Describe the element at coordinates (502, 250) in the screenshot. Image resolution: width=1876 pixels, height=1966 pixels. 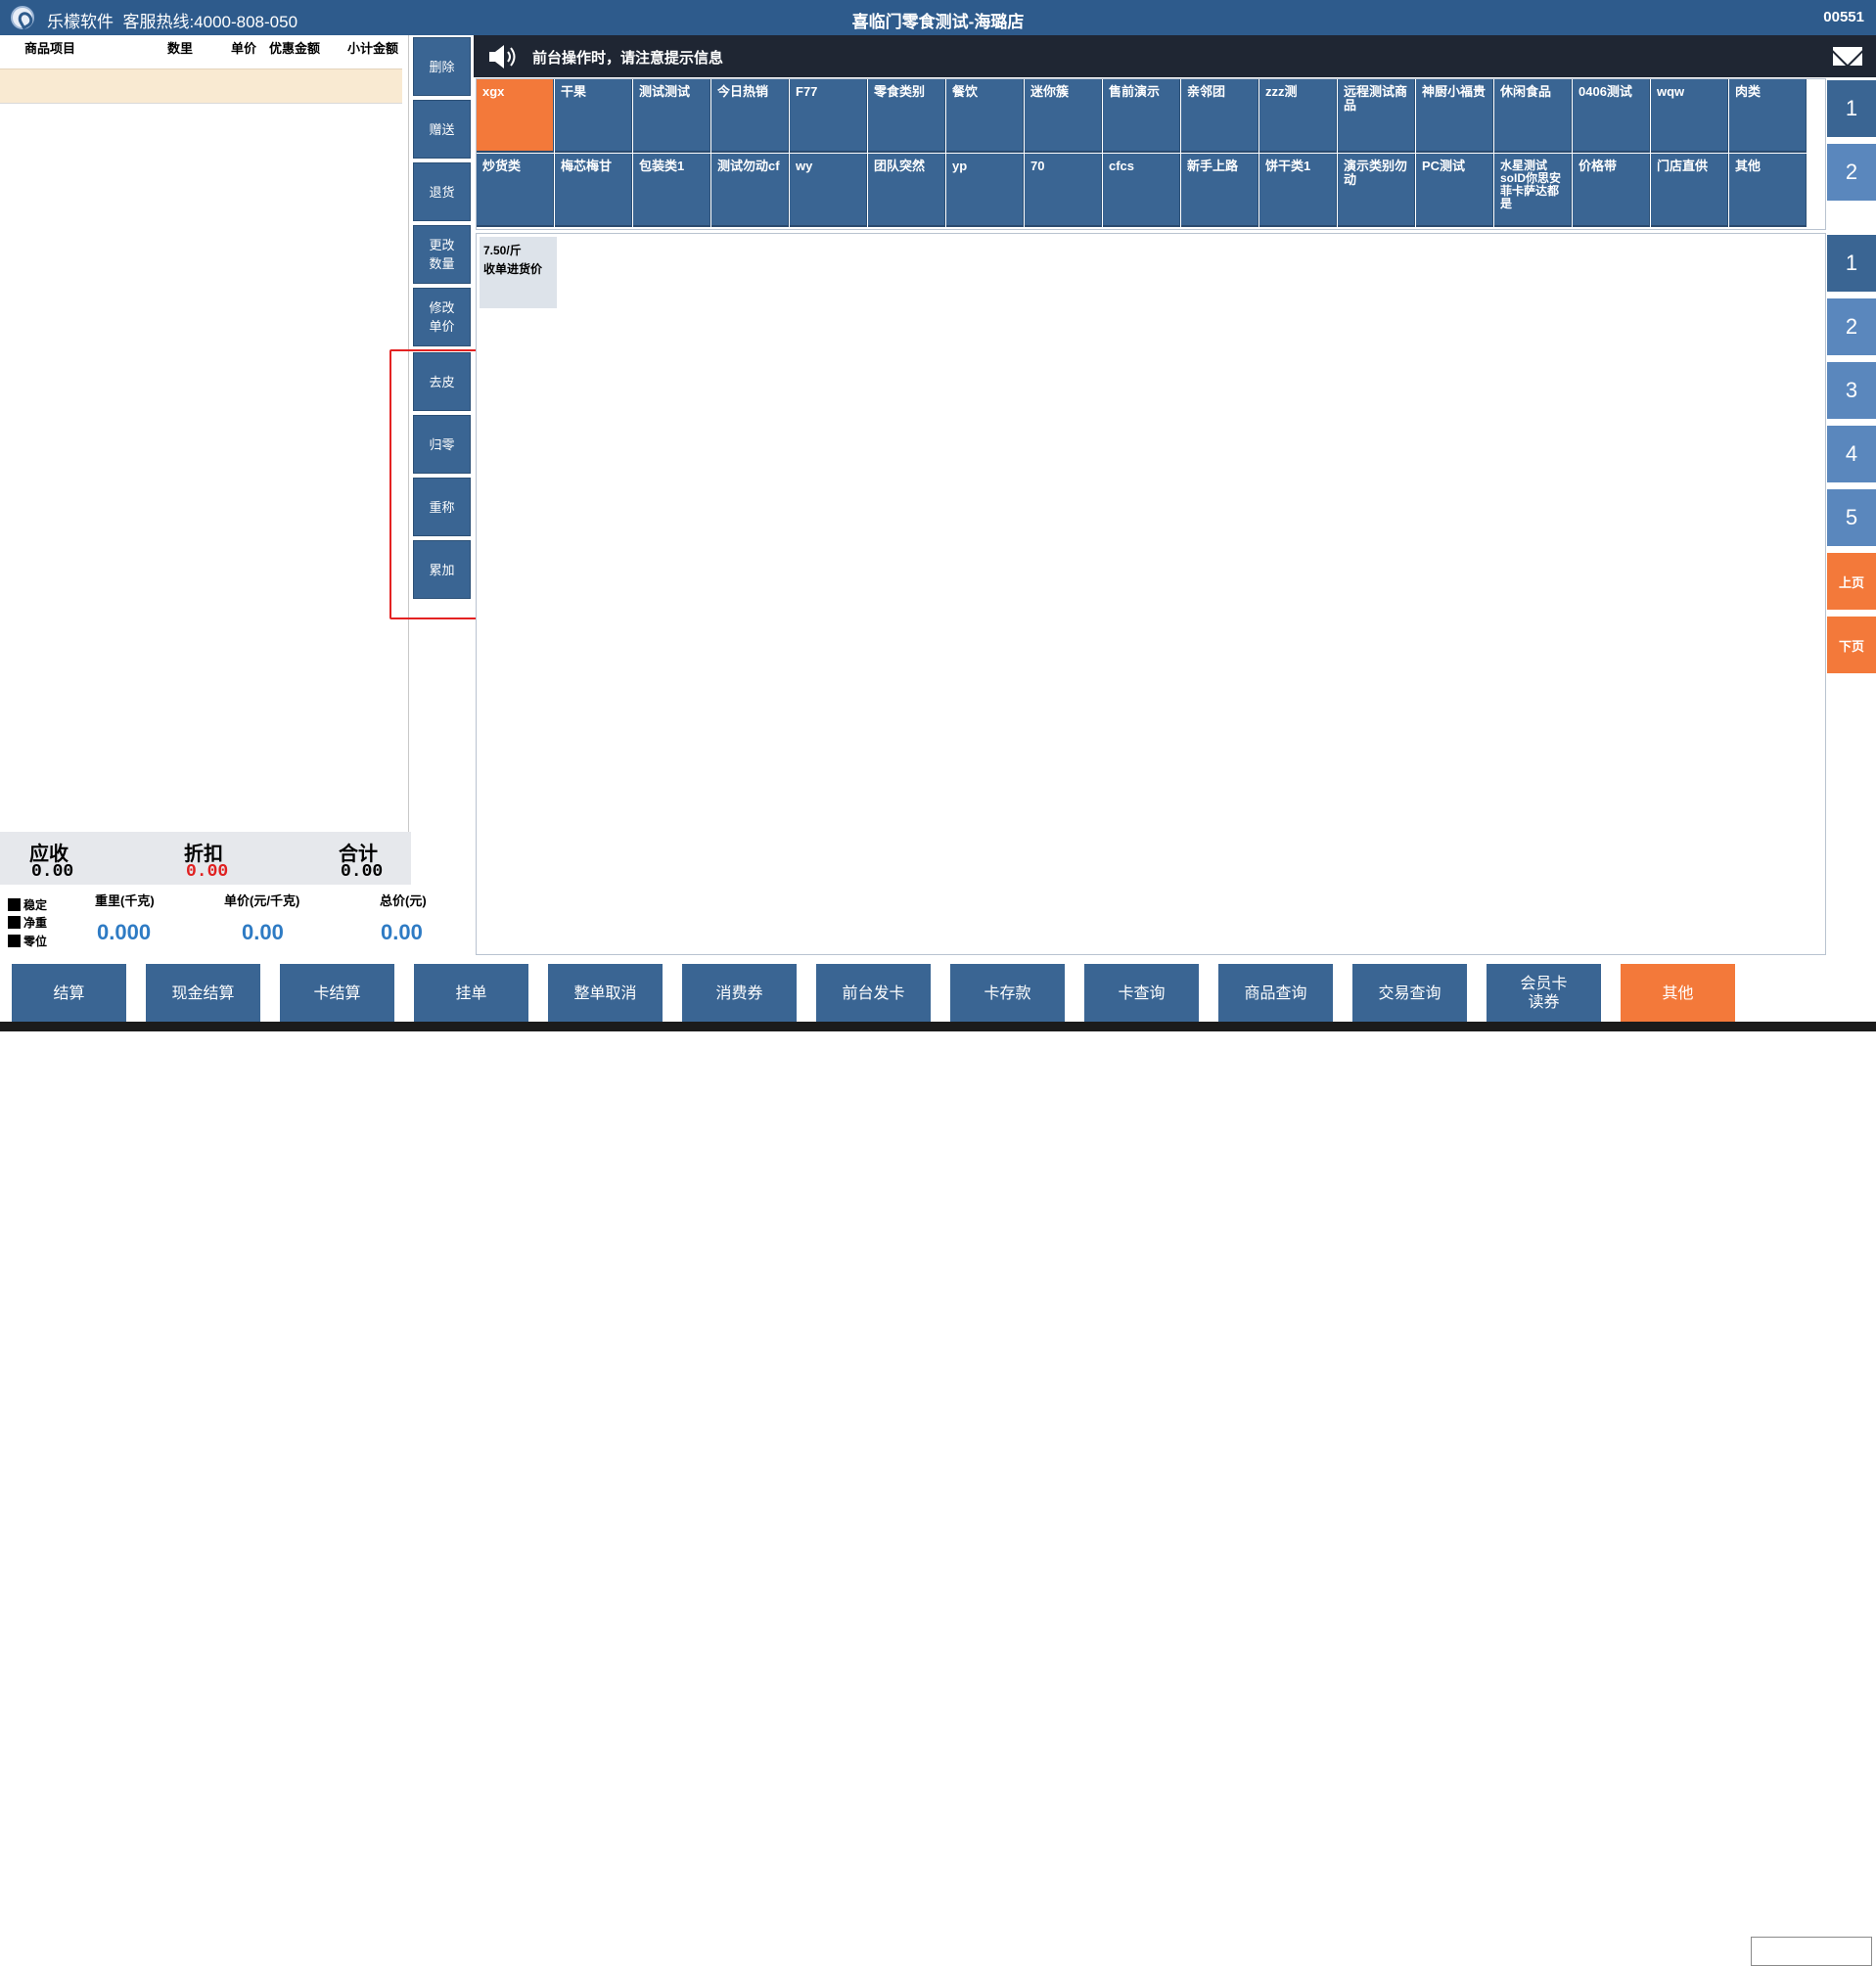
I see `product-price: 7.50/斤` at that location.